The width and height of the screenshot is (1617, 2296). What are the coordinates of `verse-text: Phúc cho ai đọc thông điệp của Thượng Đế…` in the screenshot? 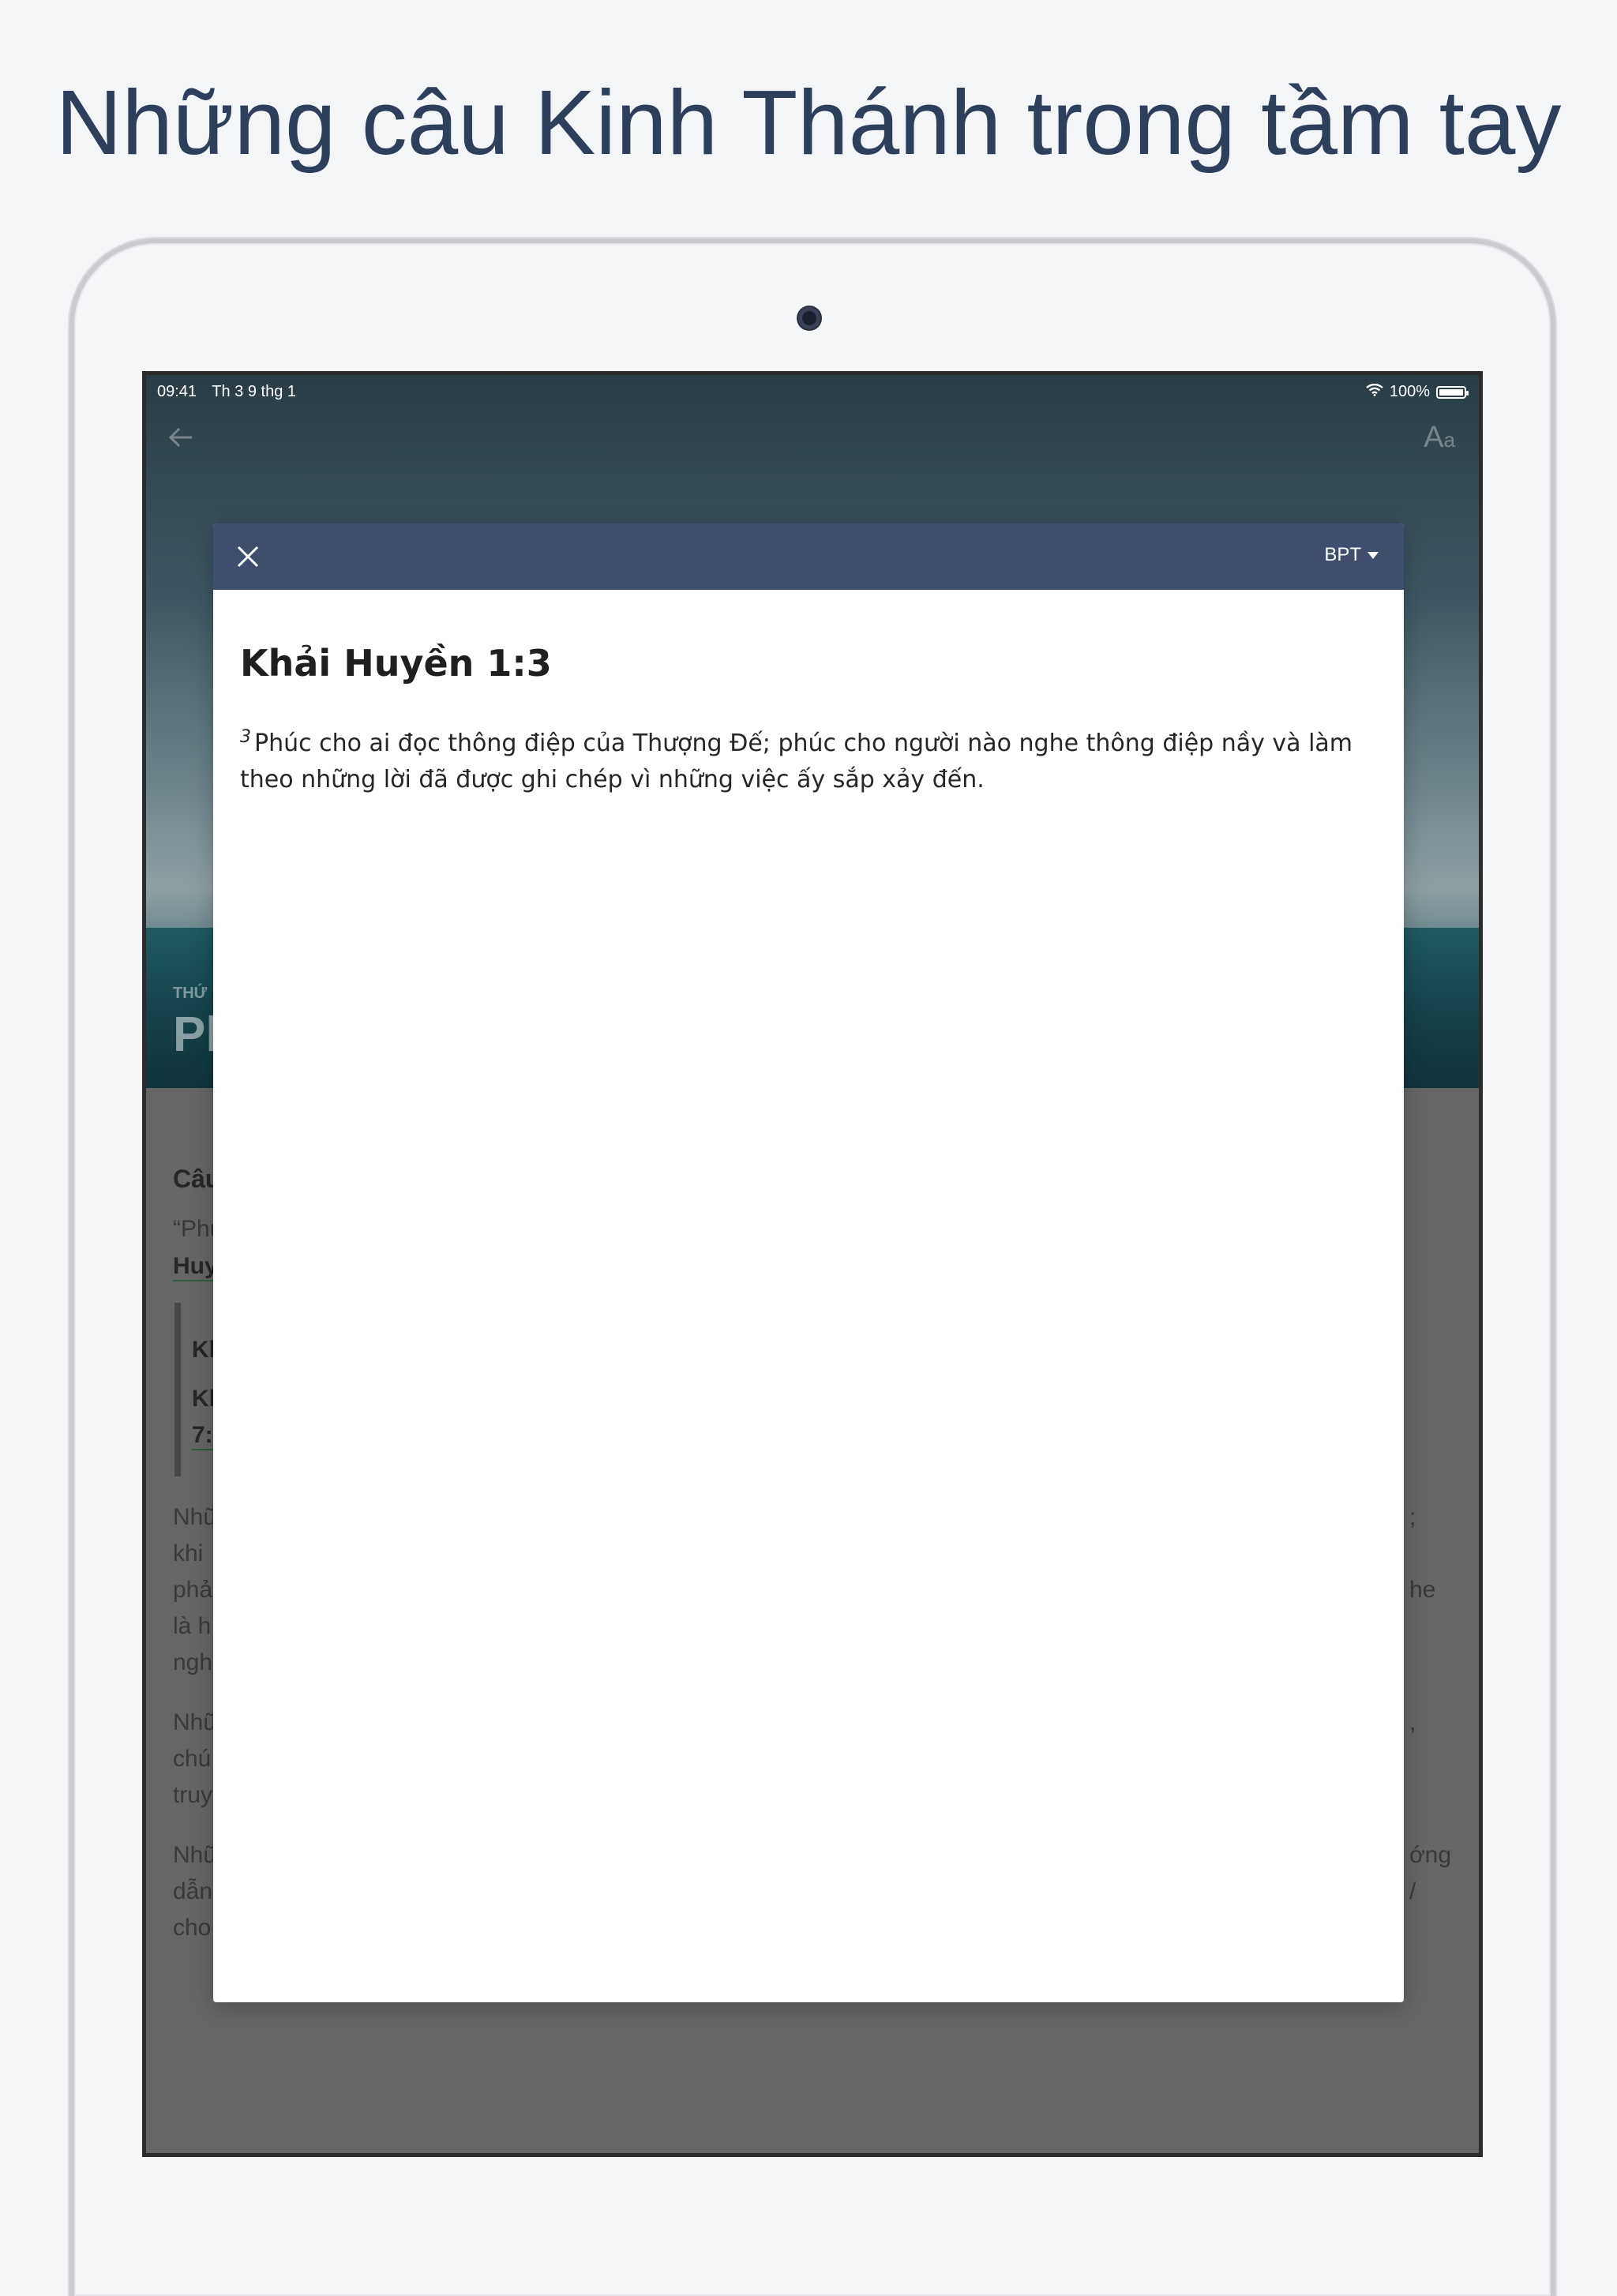 It's located at (797, 761).